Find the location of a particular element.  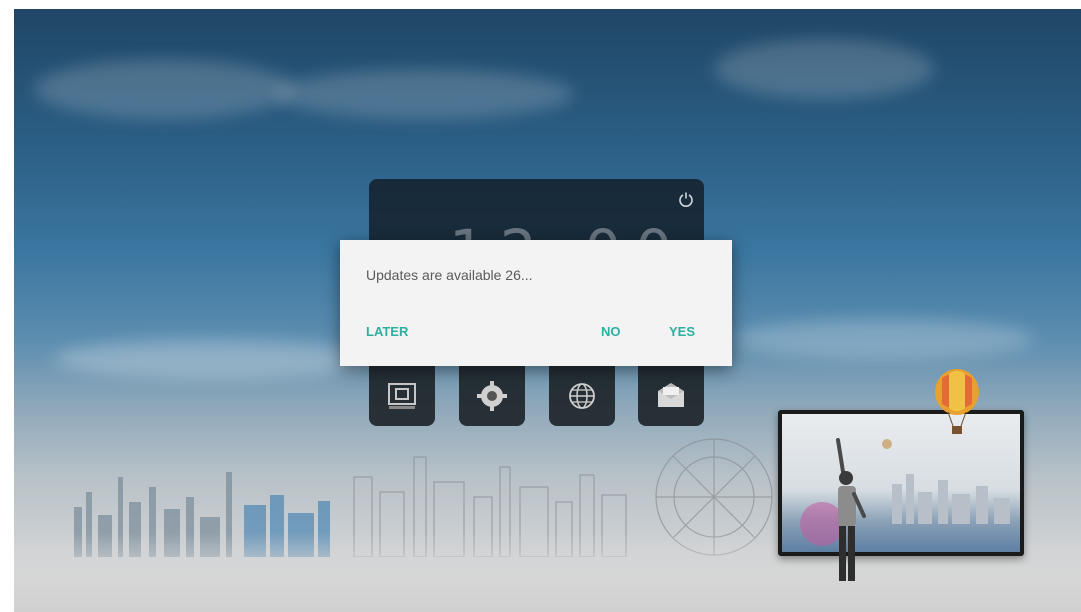

app-tile-browser is located at coordinates (582, 396).